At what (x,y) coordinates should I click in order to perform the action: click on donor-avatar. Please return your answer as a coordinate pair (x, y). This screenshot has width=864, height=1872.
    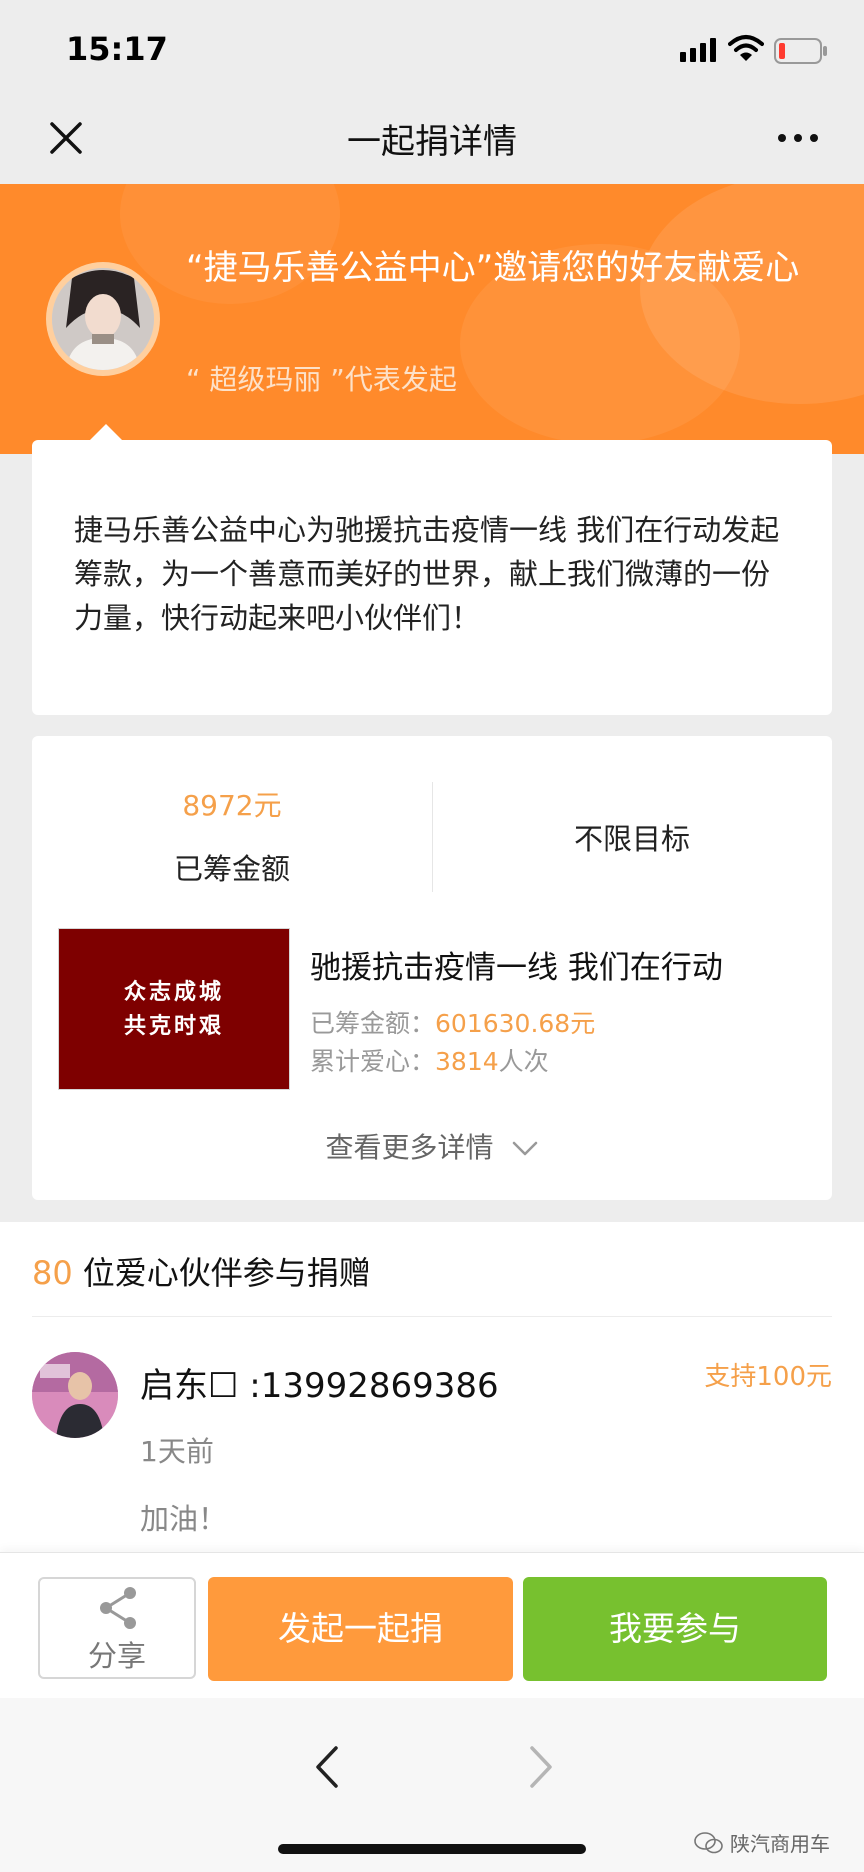
    Looking at the image, I should click on (75, 1395).